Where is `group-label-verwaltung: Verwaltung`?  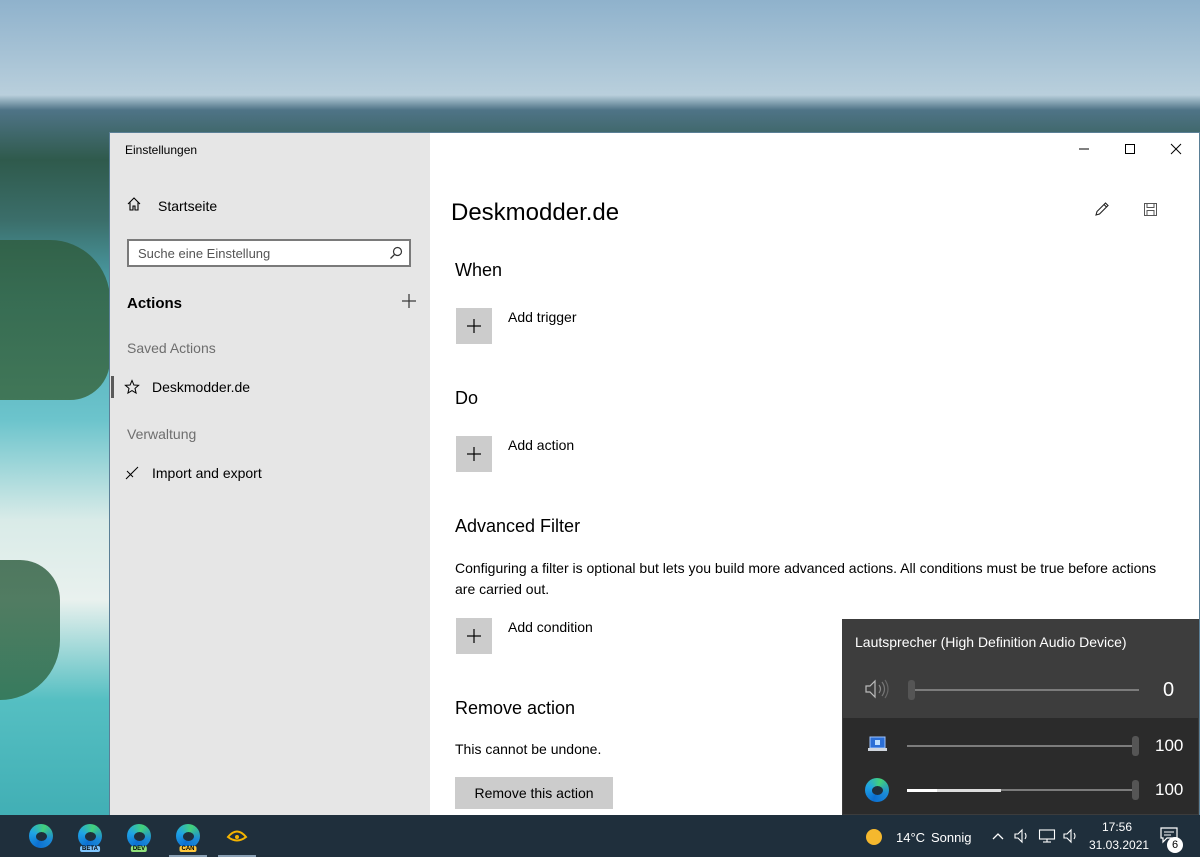 group-label-verwaltung: Verwaltung is located at coordinates (162, 434).